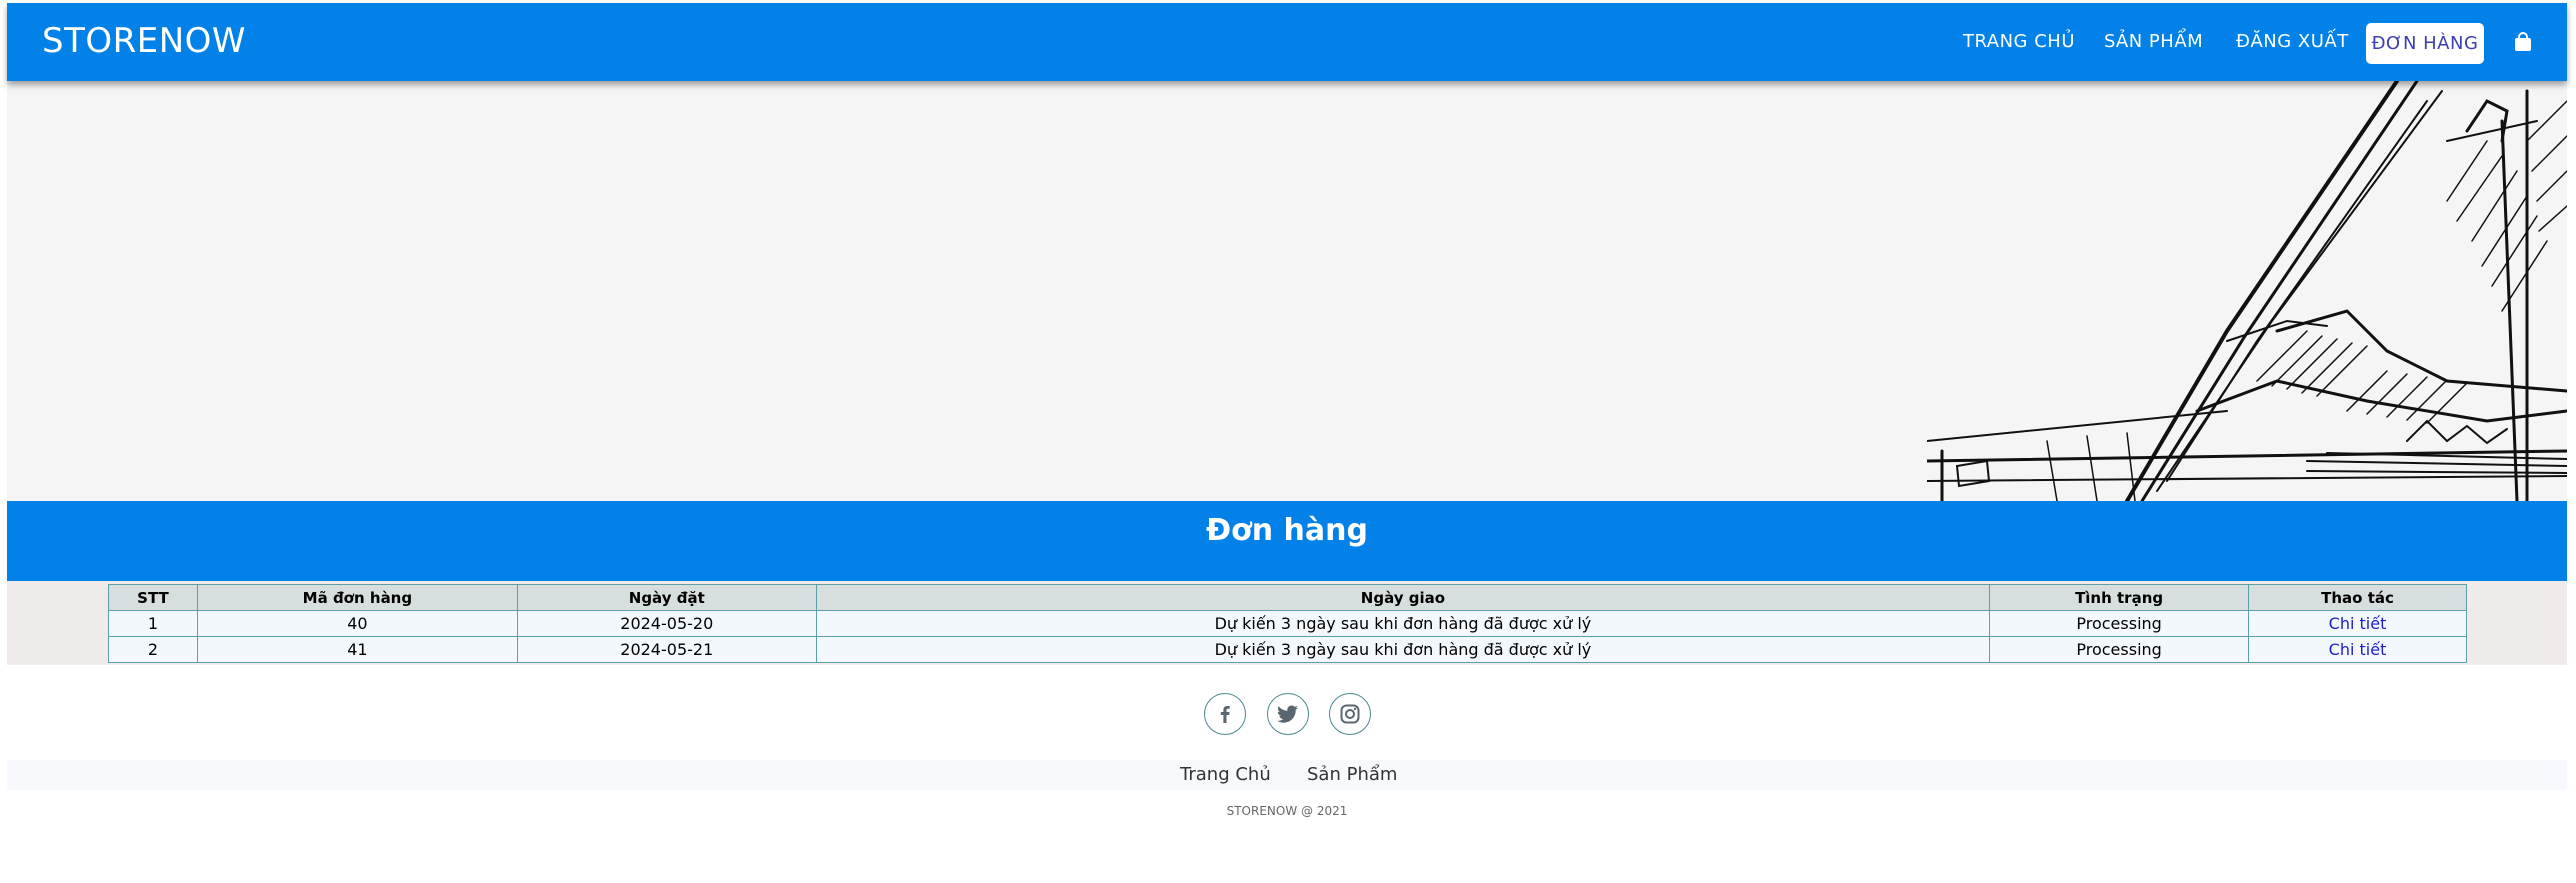 The width and height of the screenshot is (2576, 883). What do you see at coordinates (357, 649) in the screenshot?
I see `cell-order-id: 41` at bounding box center [357, 649].